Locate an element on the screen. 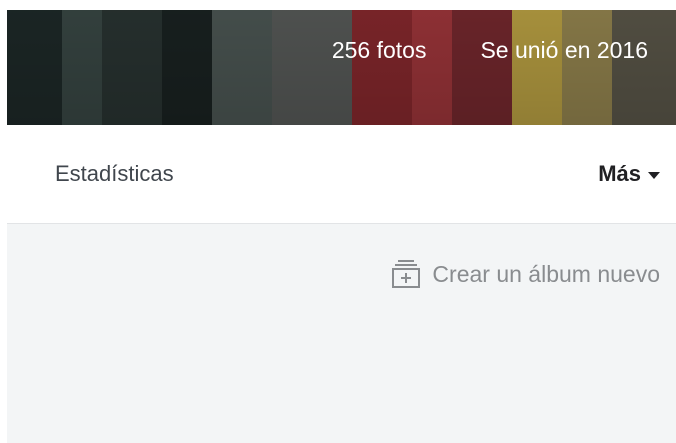 Image resolution: width=676 pixels, height=443 pixels. profile-stats: 256 fotos Se unió en 2016 is located at coordinates (490, 50).